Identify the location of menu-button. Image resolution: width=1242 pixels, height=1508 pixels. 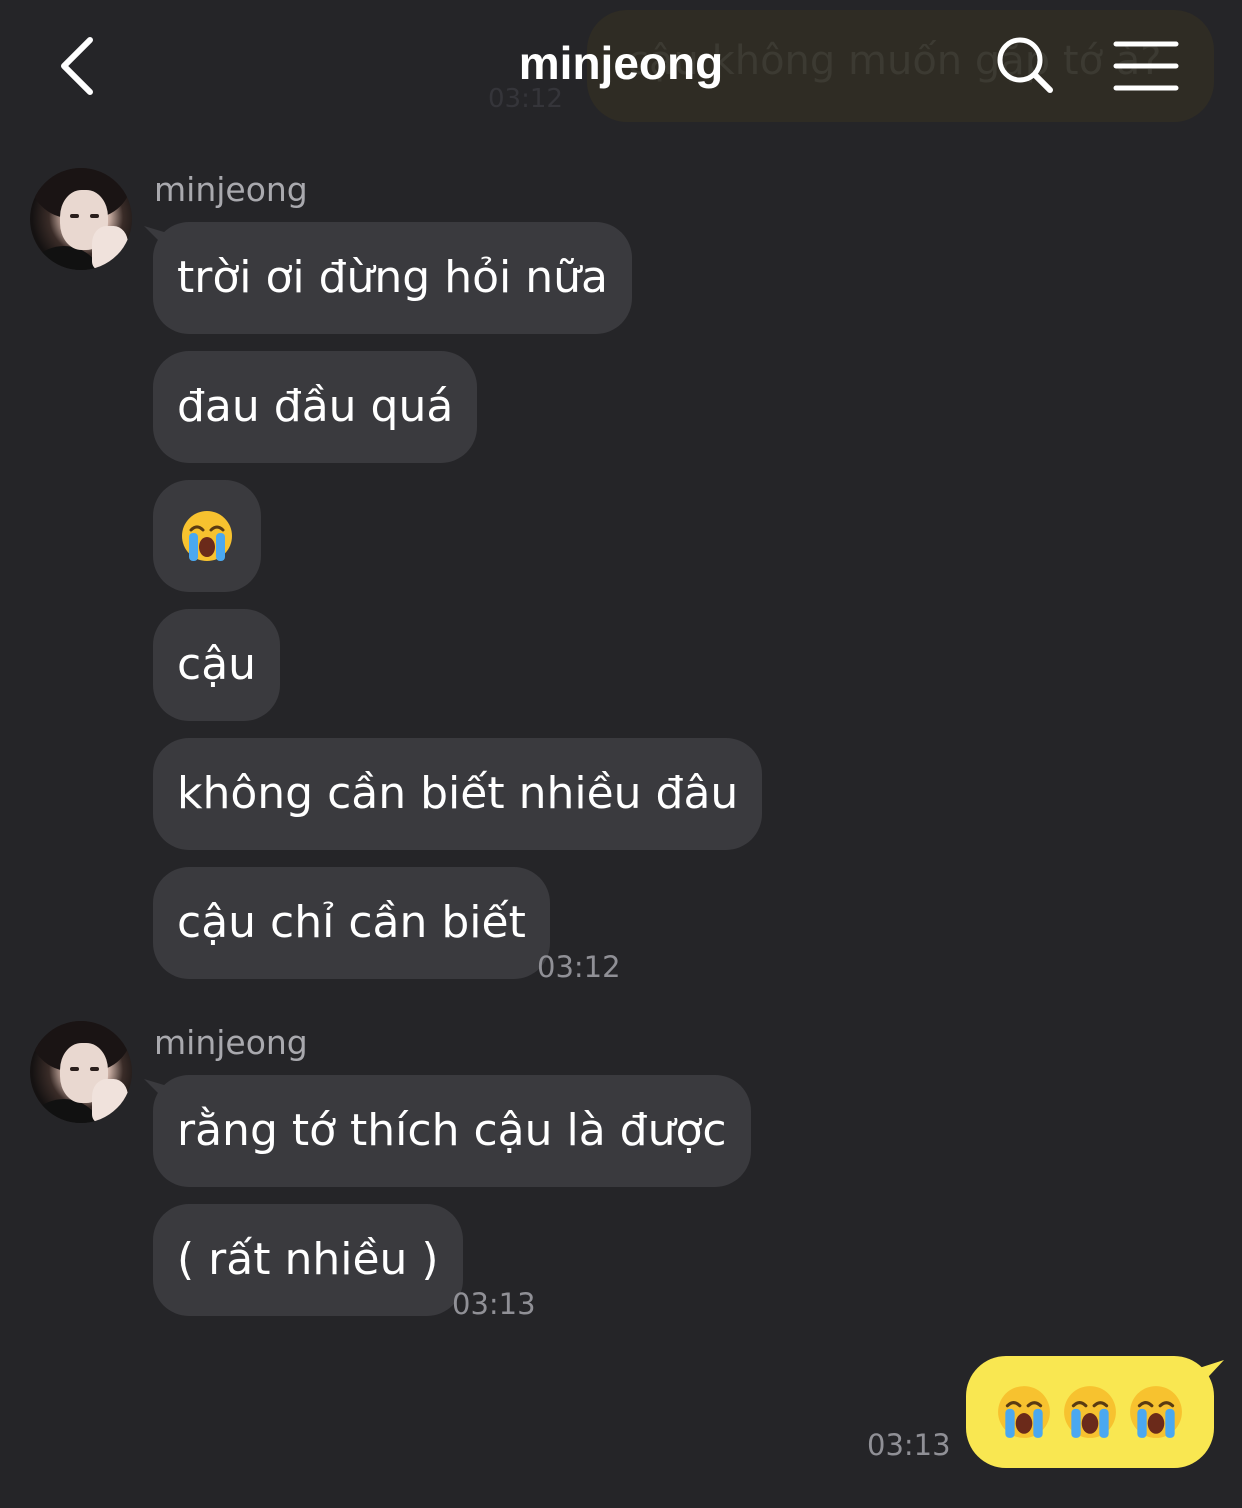
(1146, 66).